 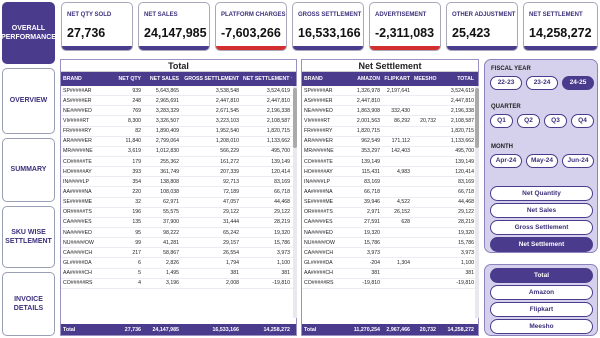 I want to click on fiscal-year-23-24: 23-24, so click(x=542, y=83).